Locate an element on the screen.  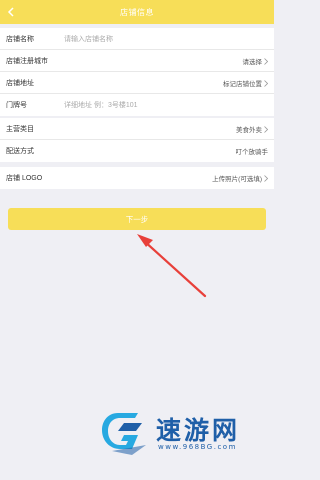
watermark: 速游网 www.968BG.com is located at coordinates (183, 435).